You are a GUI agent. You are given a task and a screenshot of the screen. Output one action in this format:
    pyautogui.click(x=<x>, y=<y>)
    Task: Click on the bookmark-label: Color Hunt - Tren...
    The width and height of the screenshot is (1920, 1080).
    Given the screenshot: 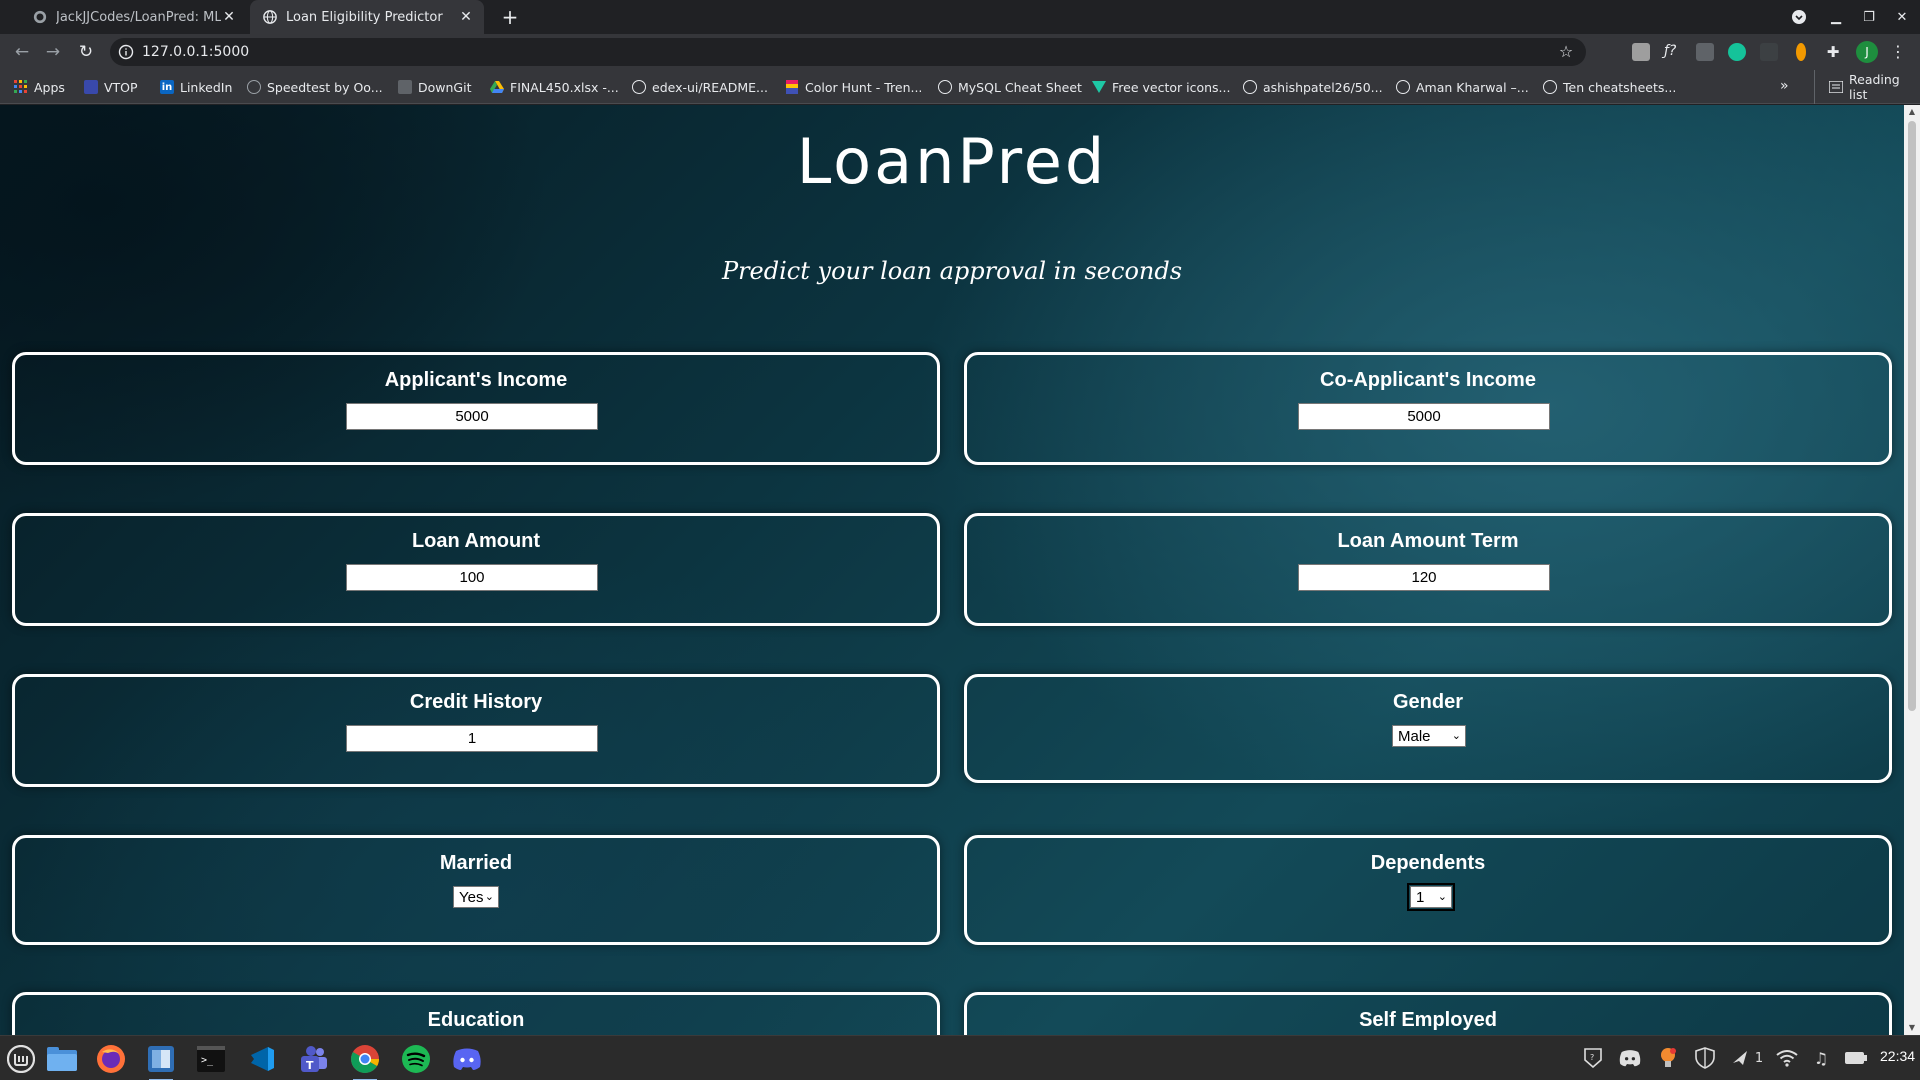 What is the action you would take?
    pyautogui.click(x=864, y=87)
    